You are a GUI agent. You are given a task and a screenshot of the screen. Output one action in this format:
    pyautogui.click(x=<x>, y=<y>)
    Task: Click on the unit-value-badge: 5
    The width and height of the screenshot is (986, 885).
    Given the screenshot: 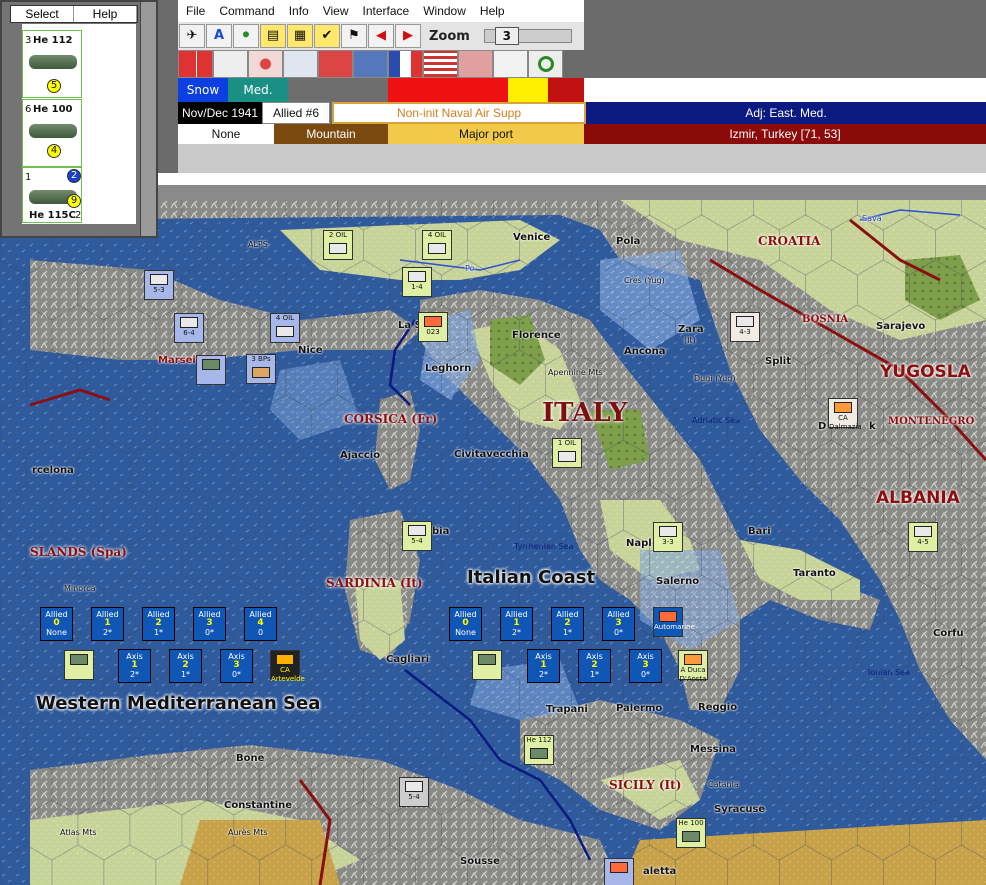 What is the action you would take?
    pyautogui.click(x=54, y=86)
    